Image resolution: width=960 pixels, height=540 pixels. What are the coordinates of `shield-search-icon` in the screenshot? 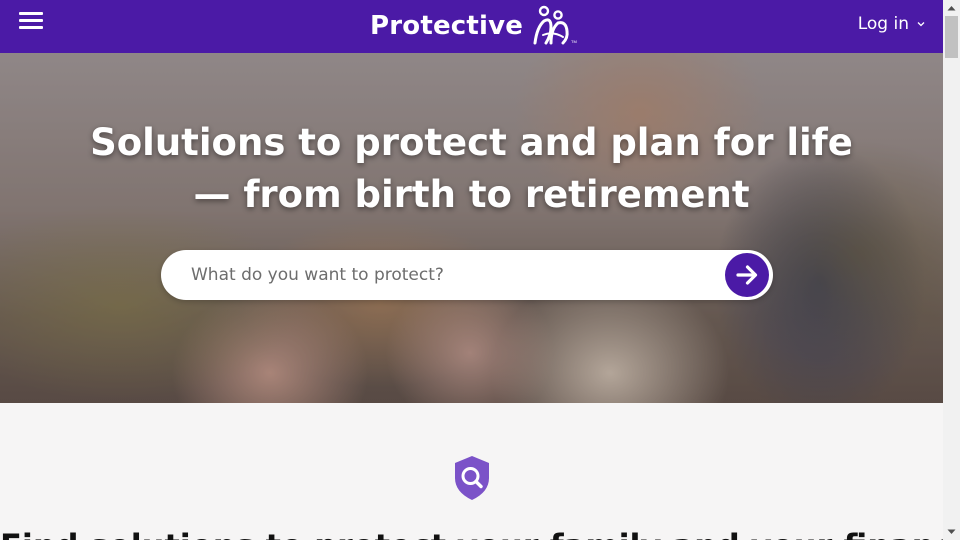 It's located at (472, 478).